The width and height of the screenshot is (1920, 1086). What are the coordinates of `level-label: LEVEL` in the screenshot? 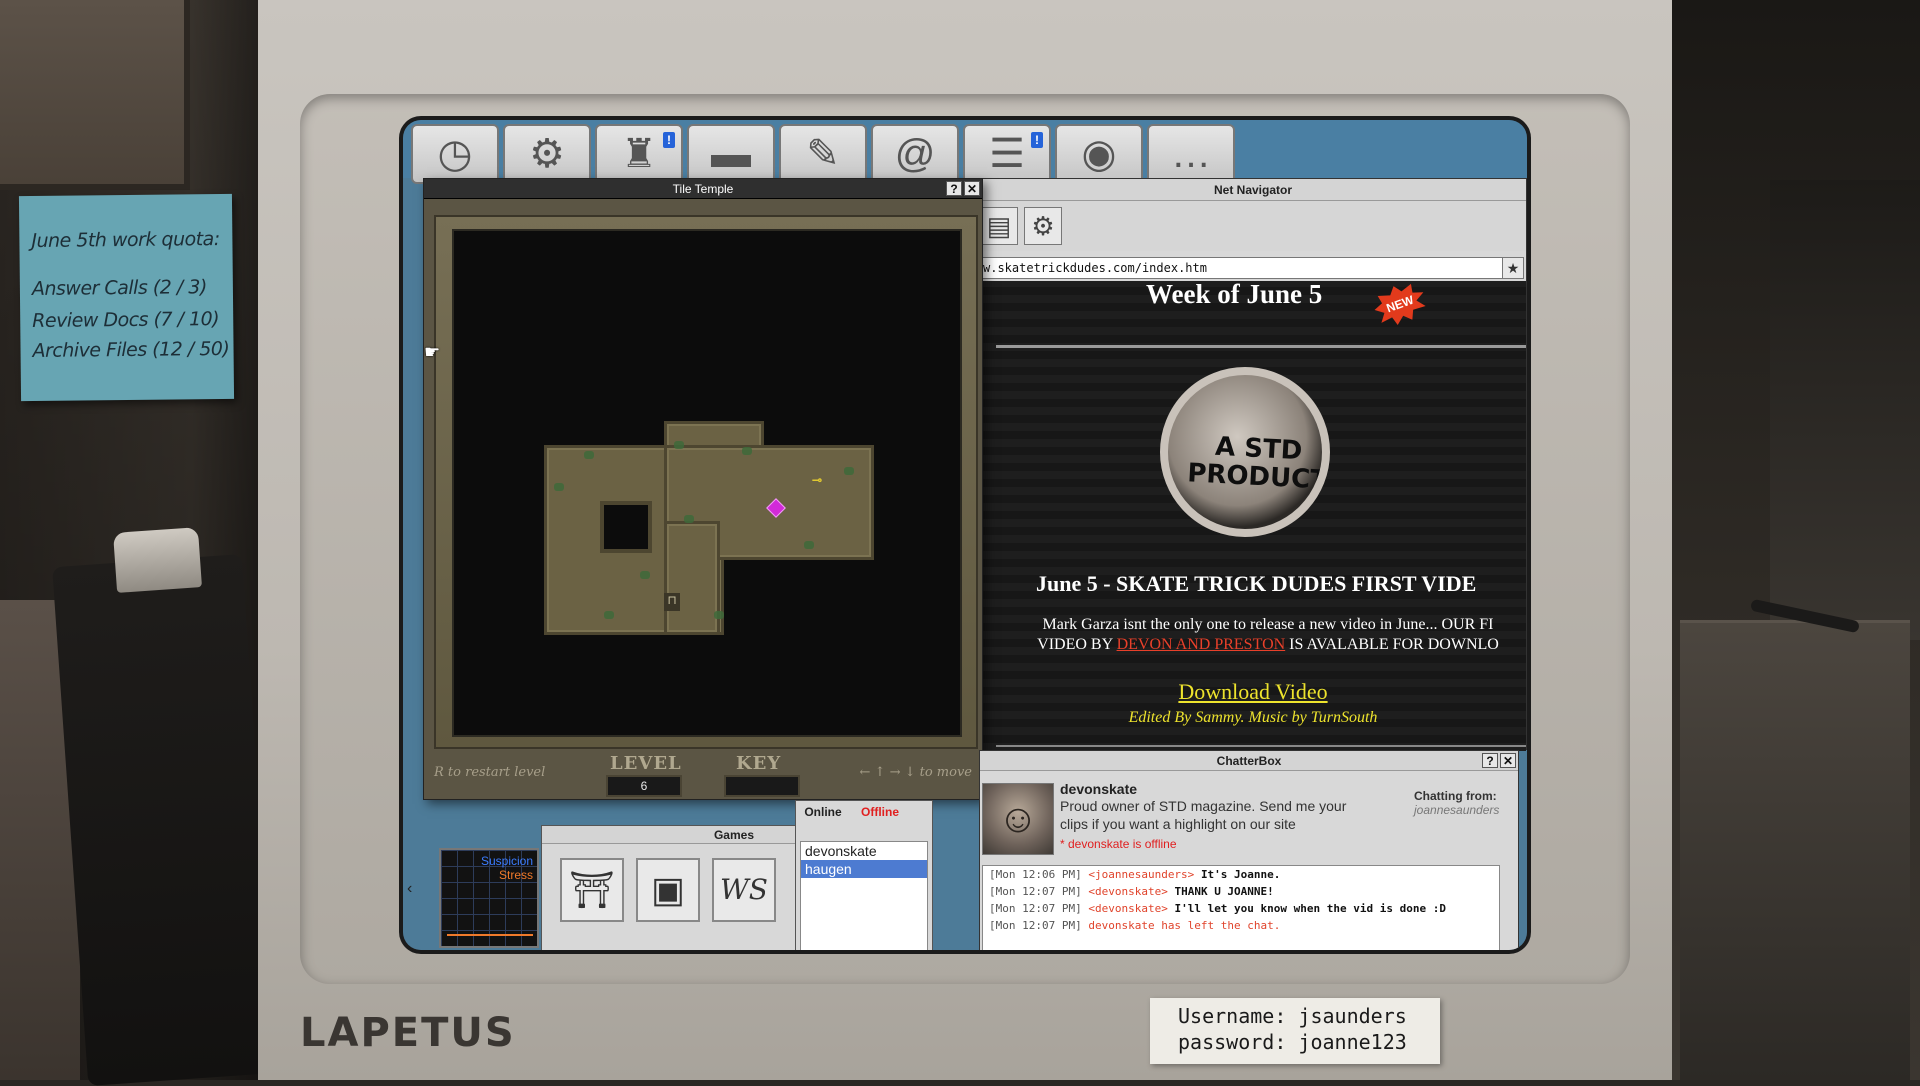 It's located at (646, 763).